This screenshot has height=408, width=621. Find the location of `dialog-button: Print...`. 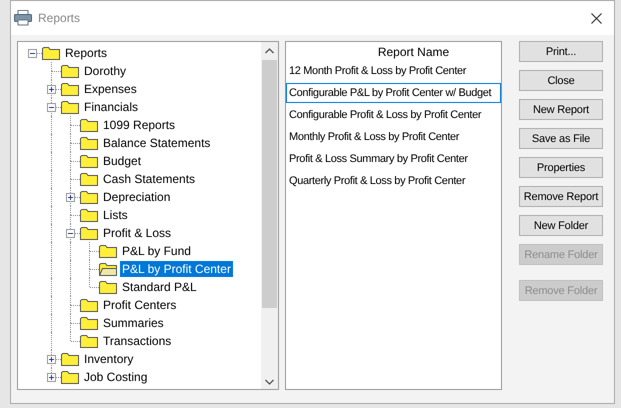

dialog-button: Print... is located at coordinates (561, 51).